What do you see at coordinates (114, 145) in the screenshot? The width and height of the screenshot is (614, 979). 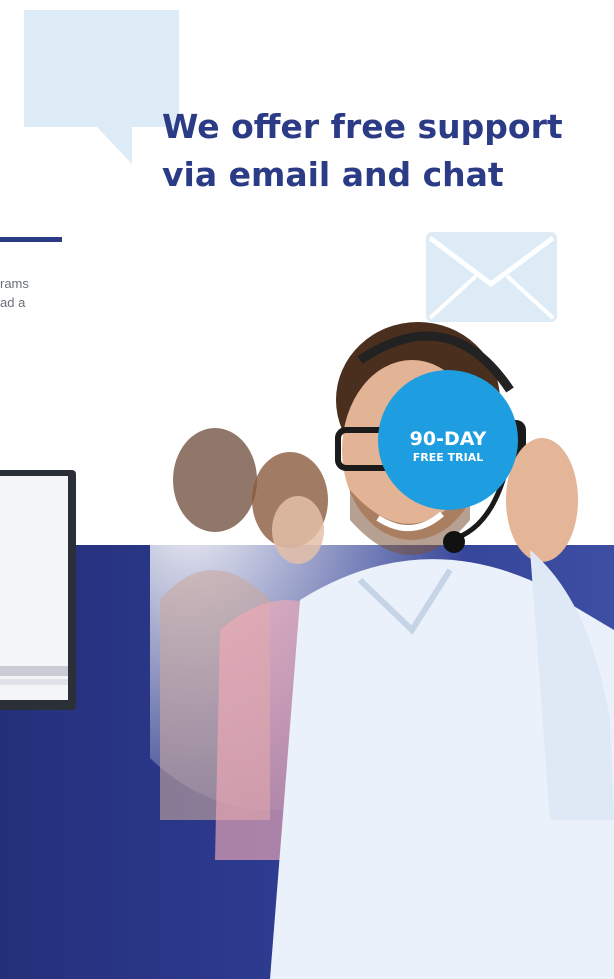 I see `speech-bubble-tail` at bounding box center [114, 145].